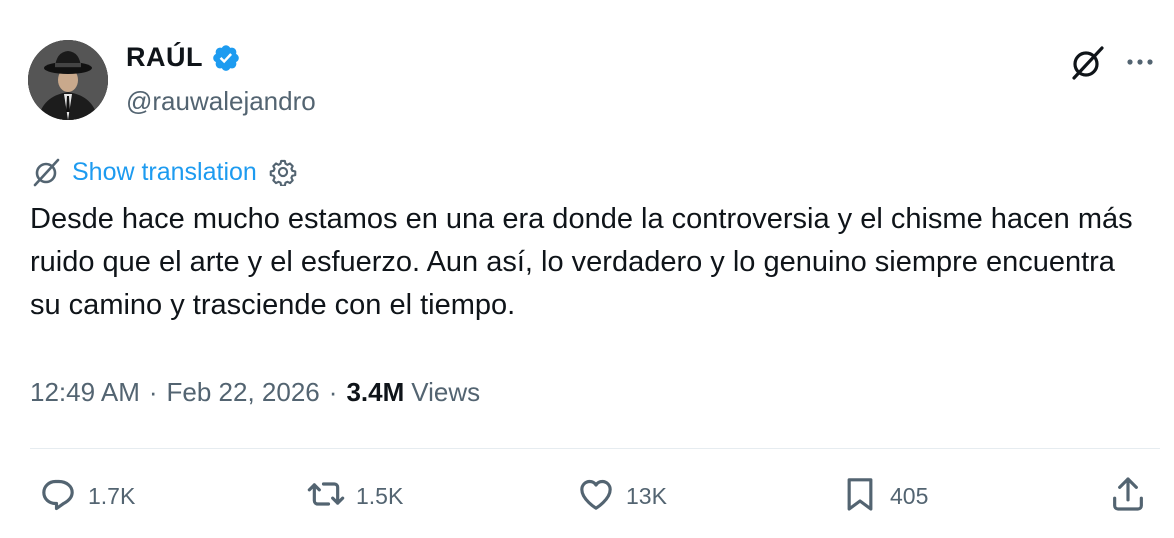  I want to click on divider, so click(595, 448).